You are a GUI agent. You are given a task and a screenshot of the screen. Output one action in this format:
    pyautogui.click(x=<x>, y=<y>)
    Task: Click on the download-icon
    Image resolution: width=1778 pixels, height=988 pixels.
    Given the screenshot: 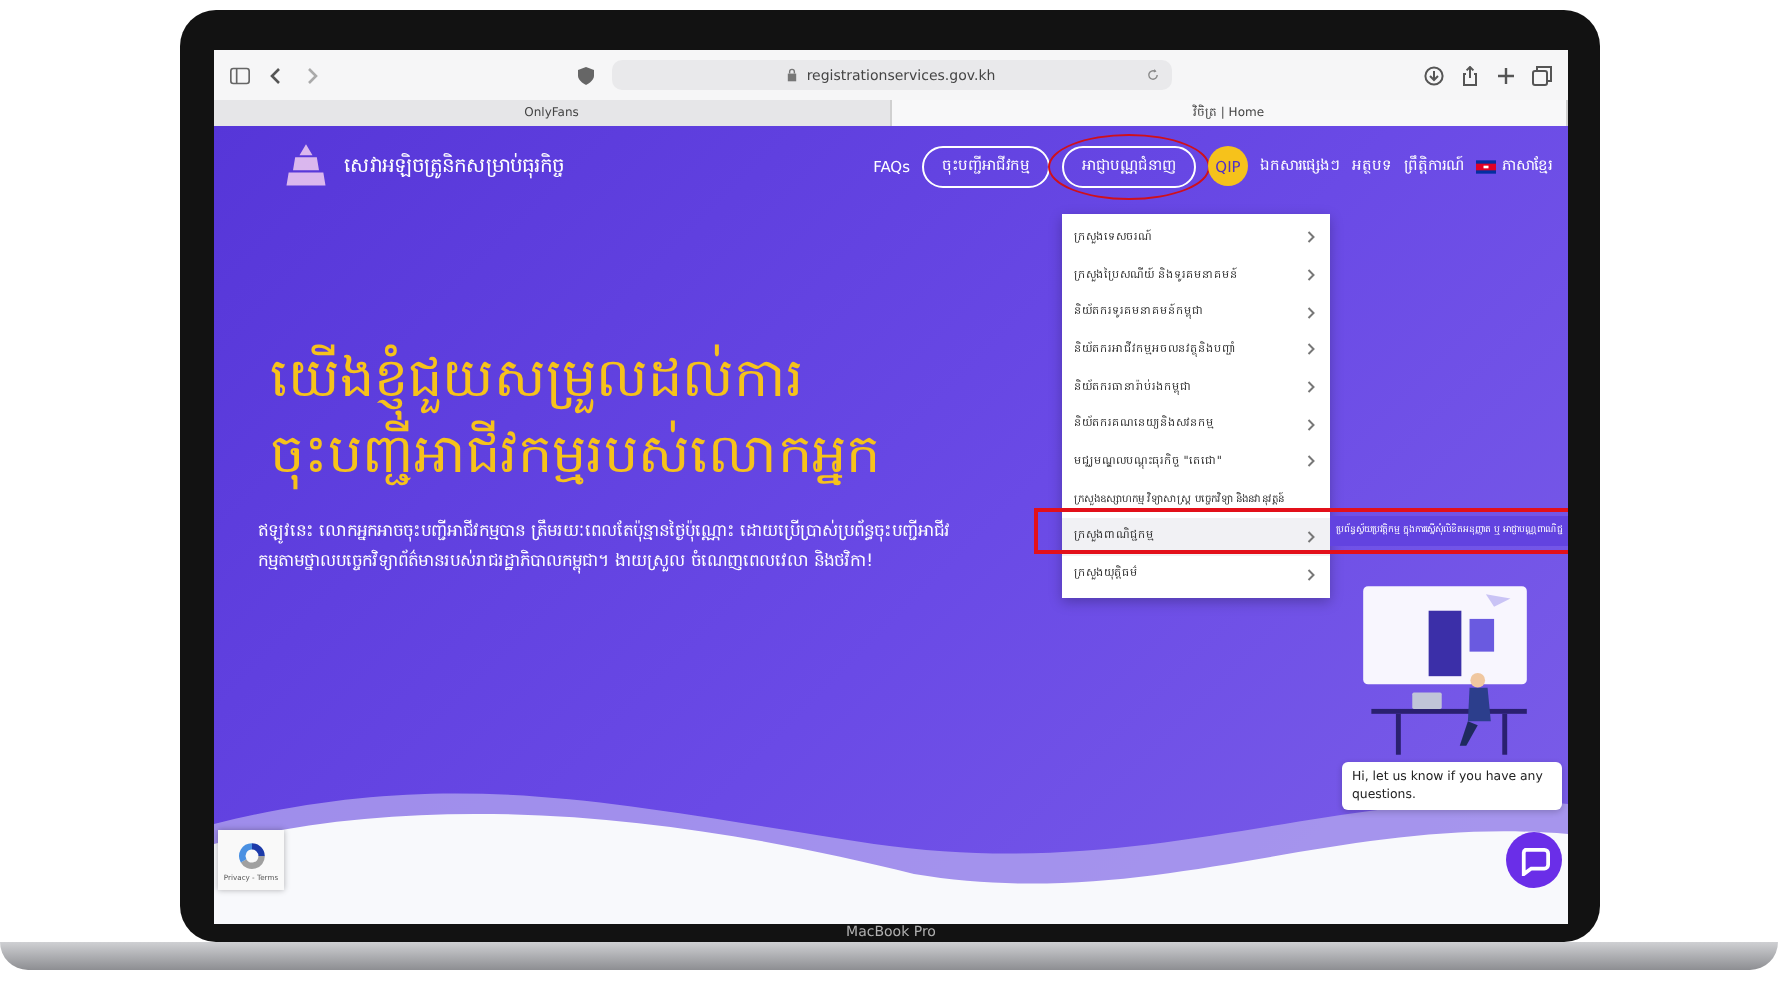 What is the action you would take?
    pyautogui.click(x=1434, y=75)
    